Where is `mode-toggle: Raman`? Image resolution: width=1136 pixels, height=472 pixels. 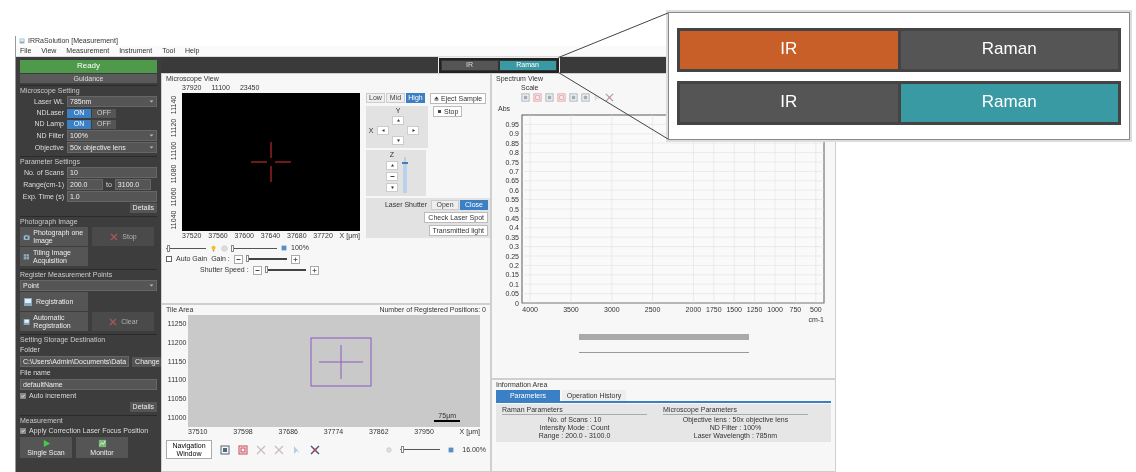 mode-toggle: Raman is located at coordinates (1009, 49).